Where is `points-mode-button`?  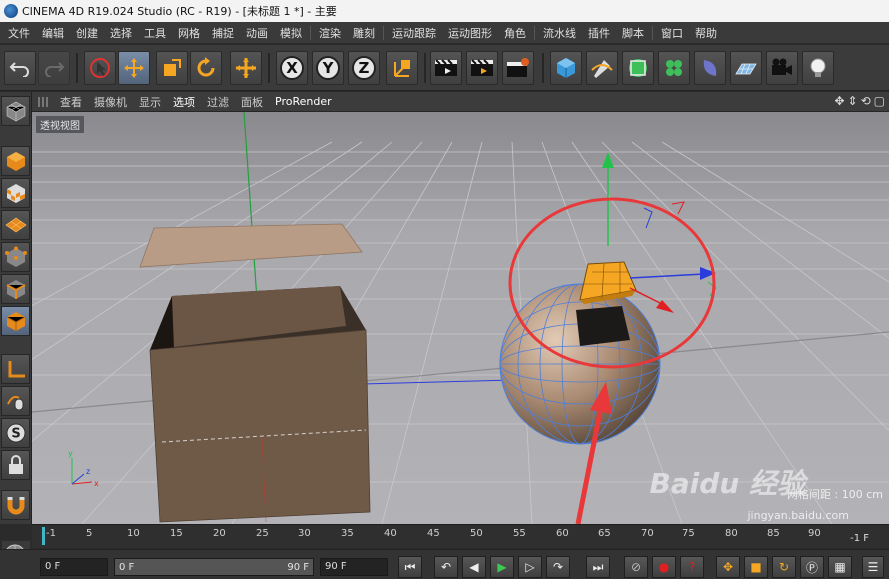
points-mode-button is located at coordinates (15, 257).